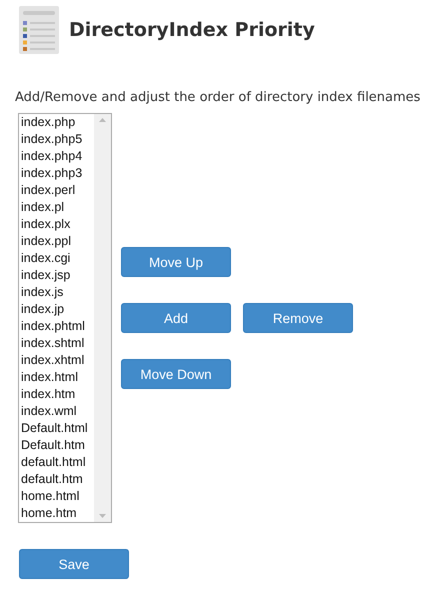  What do you see at coordinates (56, 258) in the screenshot?
I see `filename-option: index.cgi` at bounding box center [56, 258].